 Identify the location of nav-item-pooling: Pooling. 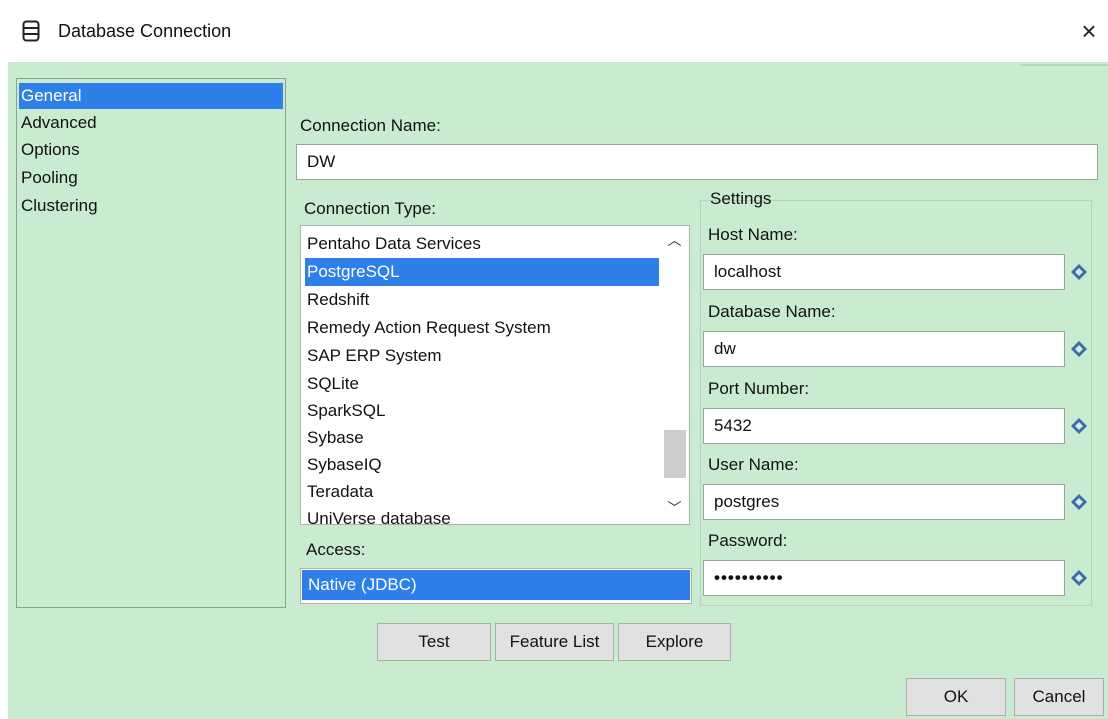
(151, 178).